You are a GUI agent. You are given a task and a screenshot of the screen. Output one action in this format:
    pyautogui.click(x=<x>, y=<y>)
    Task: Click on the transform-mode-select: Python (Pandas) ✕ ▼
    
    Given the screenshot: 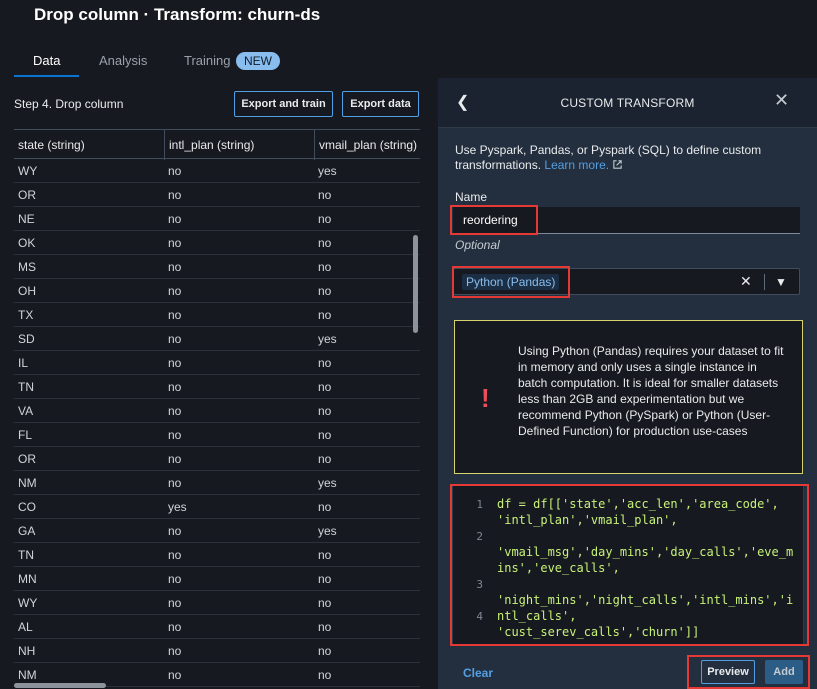 What is the action you would take?
    pyautogui.click(x=626, y=281)
    